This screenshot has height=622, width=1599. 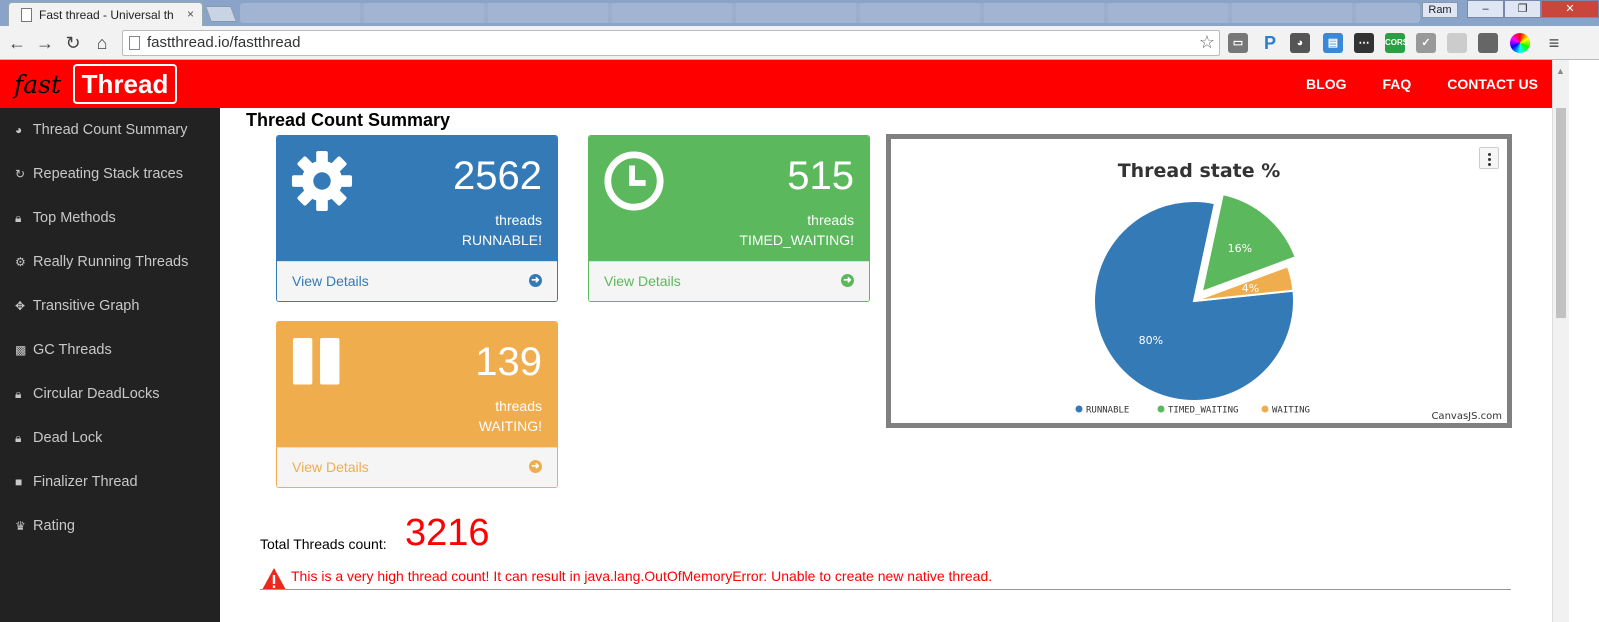 I want to click on legend-item-timed-waiting: TIMED_WAITING, so click(x=1203, y=411).